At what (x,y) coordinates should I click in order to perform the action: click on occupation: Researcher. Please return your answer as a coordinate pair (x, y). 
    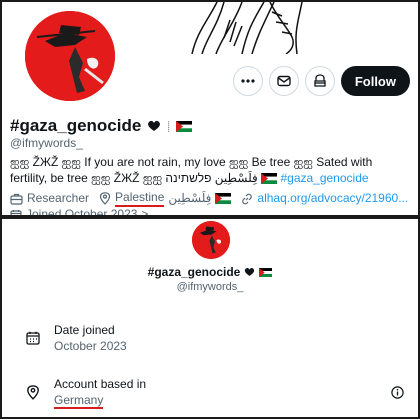
    Looking at the image, I should click on (58, 198).